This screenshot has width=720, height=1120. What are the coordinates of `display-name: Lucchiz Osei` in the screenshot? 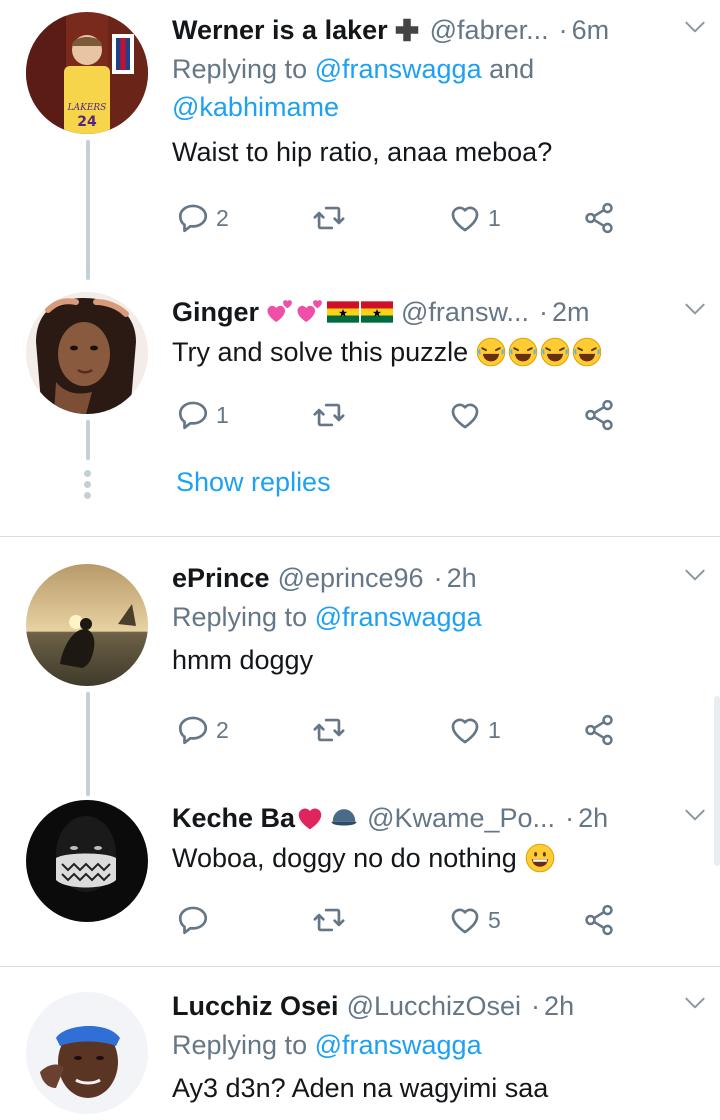 It's located at (255, 1006).